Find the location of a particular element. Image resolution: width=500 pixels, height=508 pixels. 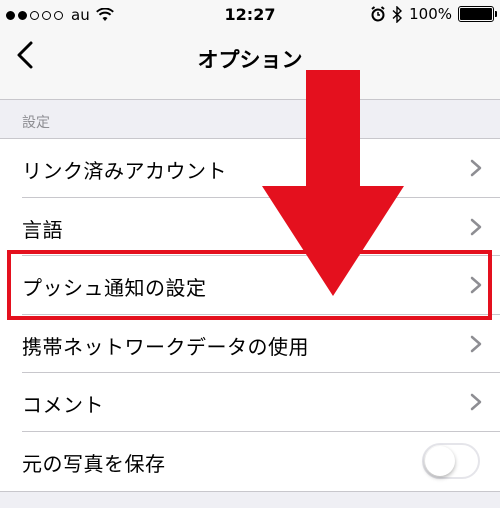

navigation-bar: オプション is located at coordinates (250, 58).